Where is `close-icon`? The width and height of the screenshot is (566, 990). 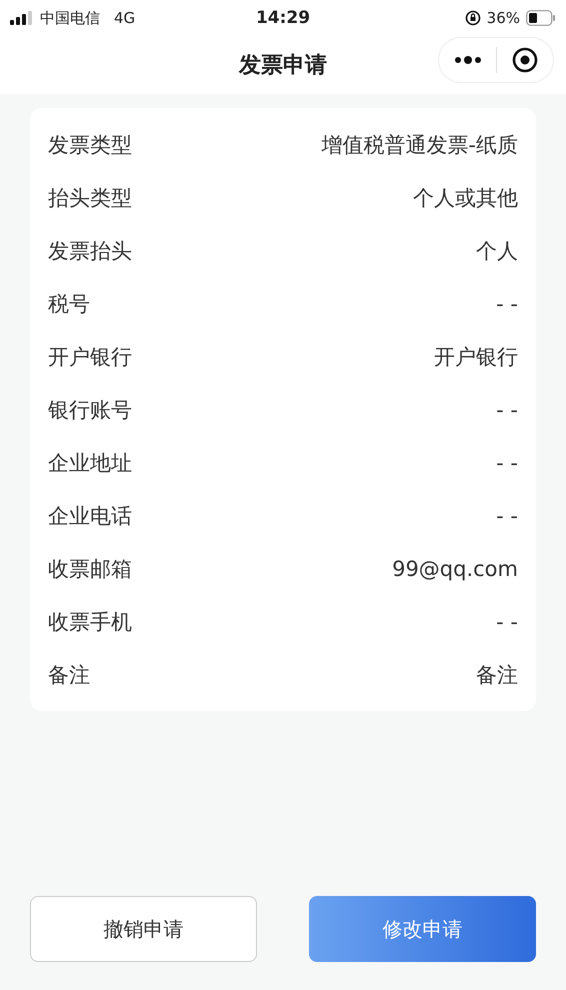 close-icon is located at coordinates (525, 60).